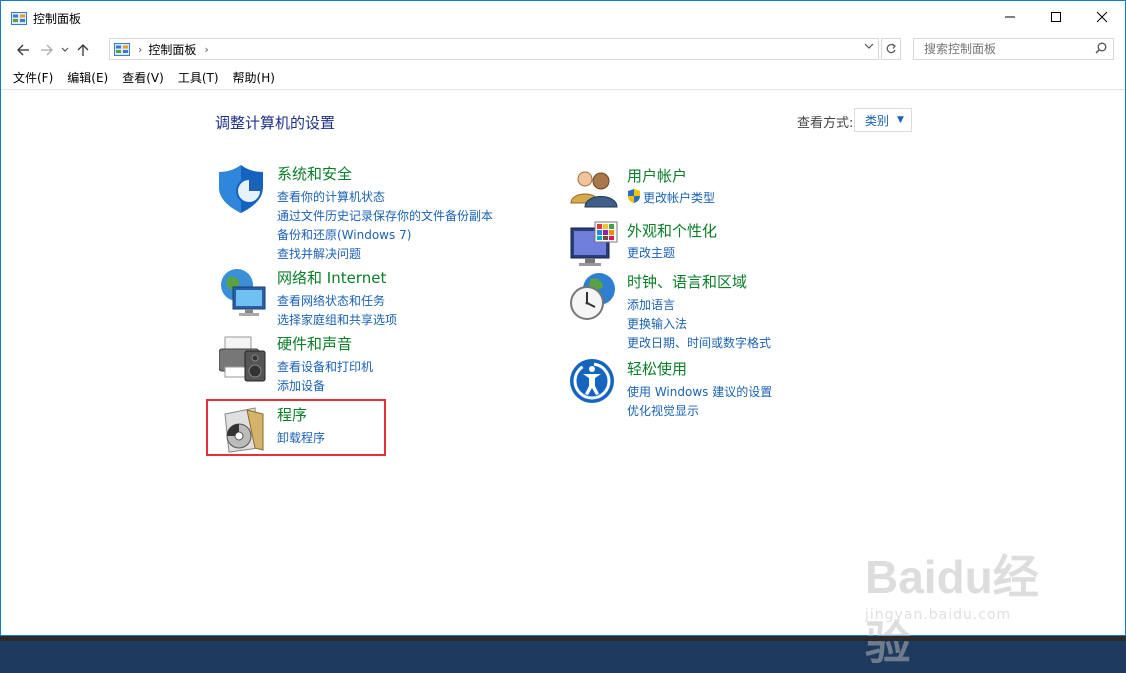 The image size is (1126, 673). Describe the element at coordinates (563, 18) in the screenshot. I see `title-bar: 控制面板` at that location.